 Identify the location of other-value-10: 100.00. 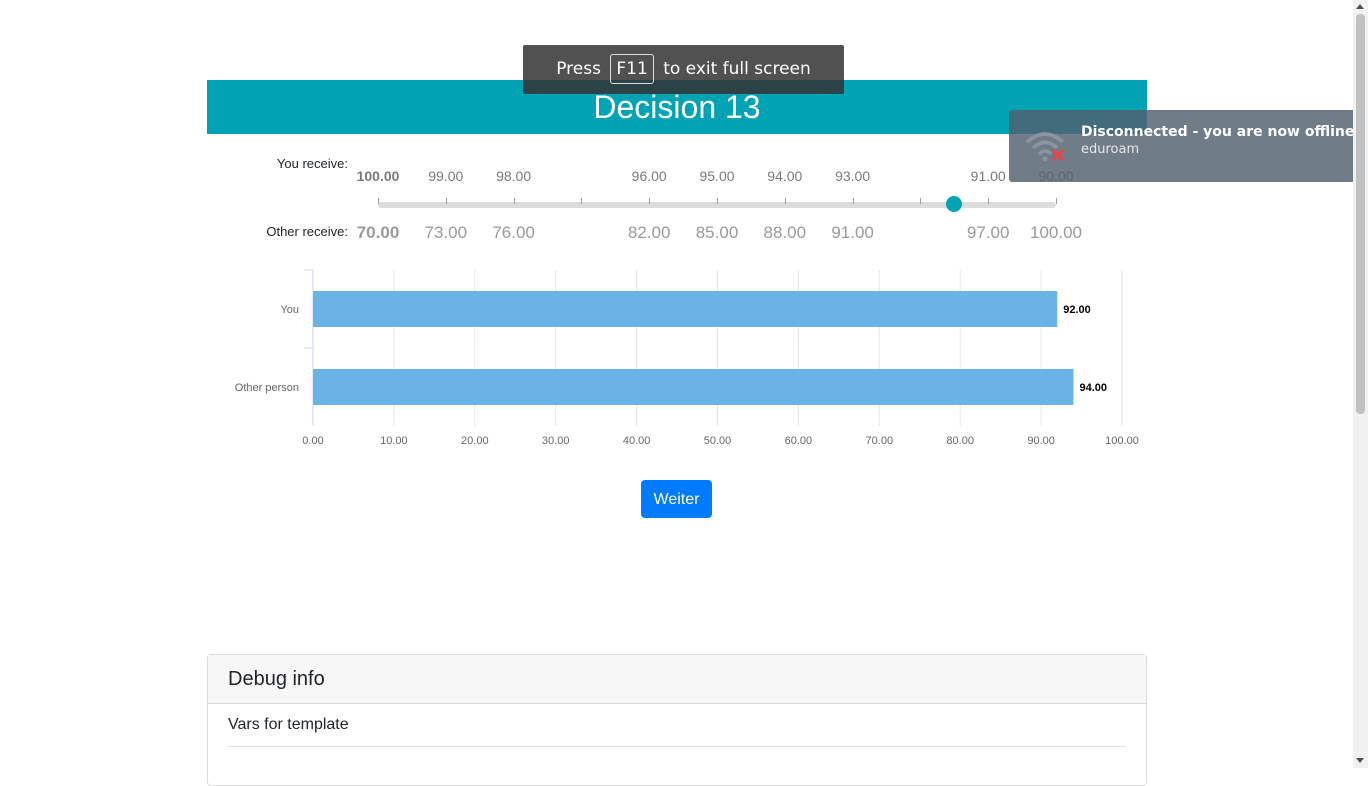
(1056, 232).